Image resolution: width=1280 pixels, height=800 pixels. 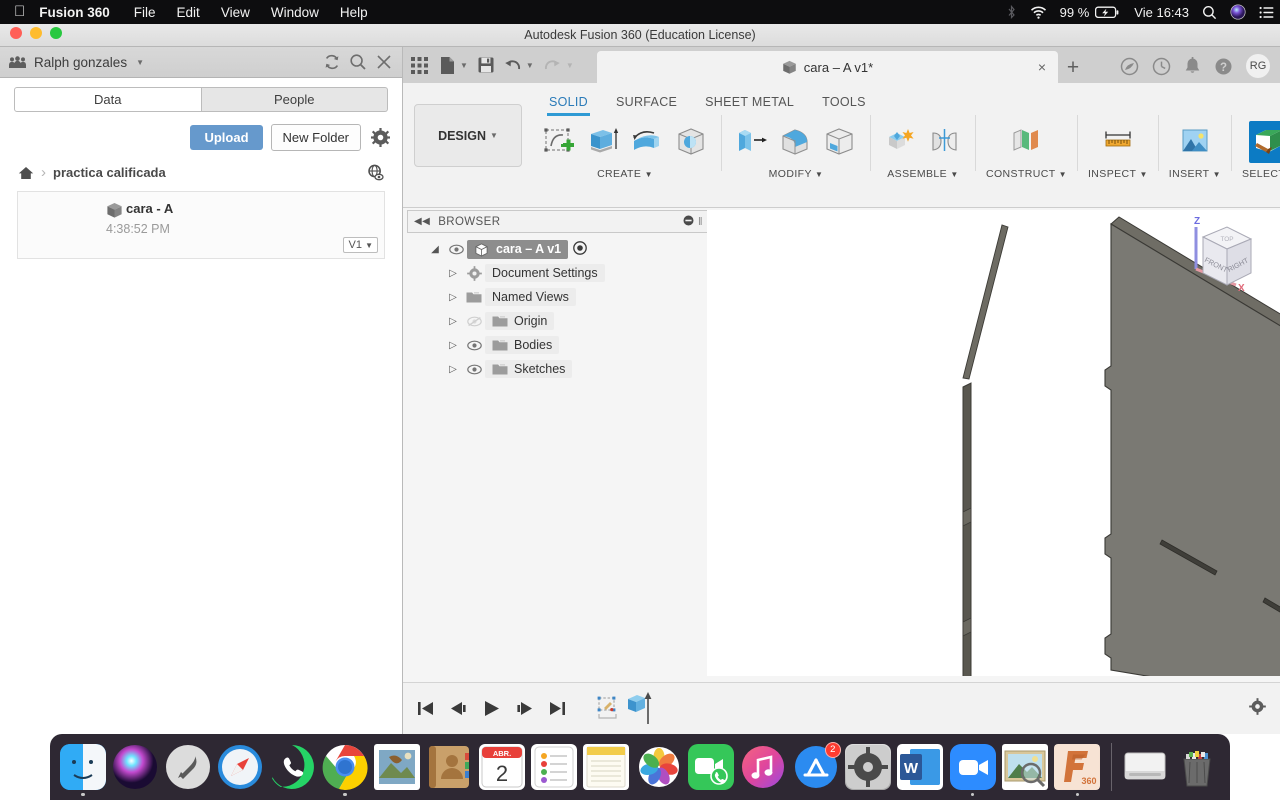 What do you see at coordinates (691, 142) in the screenshot?
I see `sphere-icon` at bounding box center [691, 142].